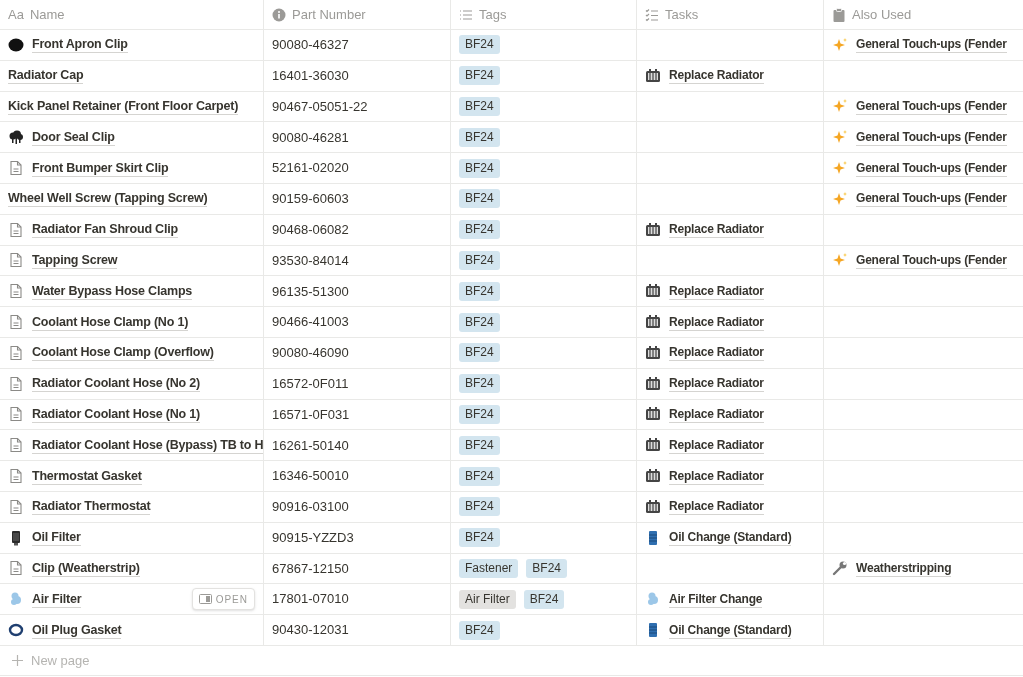 This screenshot has height=677, width=1023. I want to click on part-number: 16261-50140, so click(310, 445).